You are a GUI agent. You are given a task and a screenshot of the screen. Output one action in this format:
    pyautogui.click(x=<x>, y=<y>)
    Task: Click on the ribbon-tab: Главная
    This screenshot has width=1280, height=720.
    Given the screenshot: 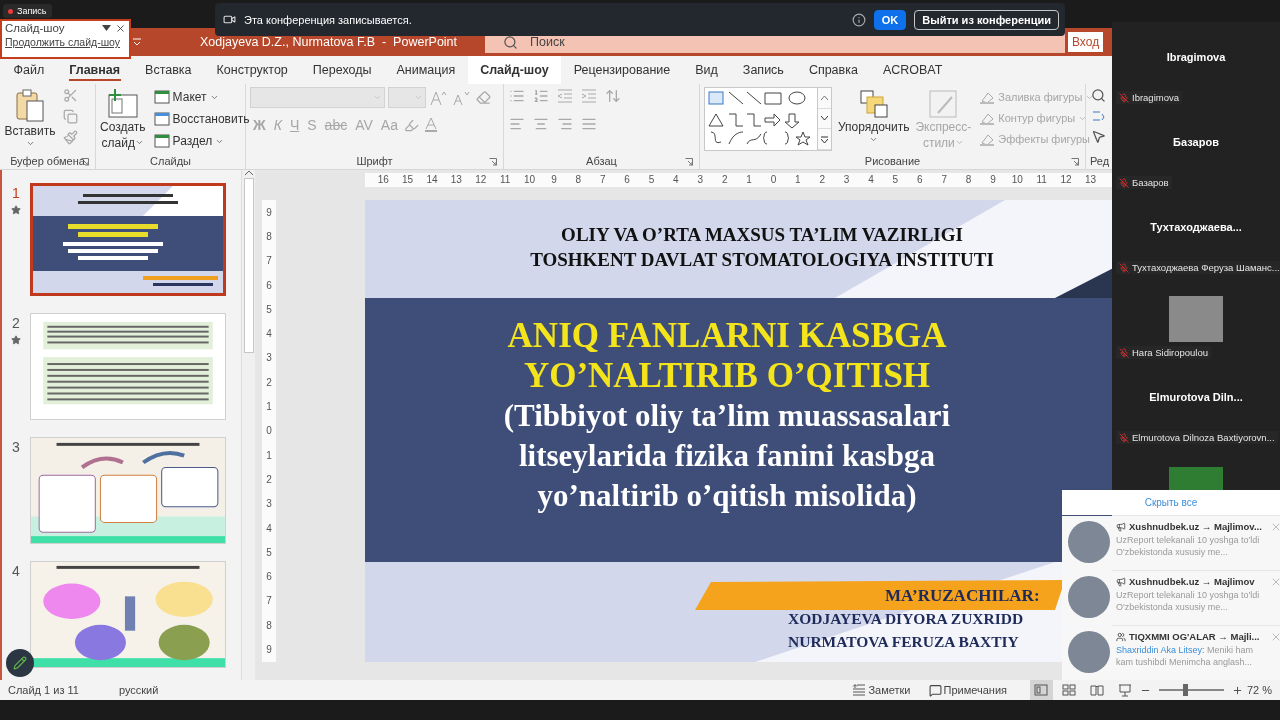 What is the action you would take?
    pyautogui.click(x=94, y=70)
    